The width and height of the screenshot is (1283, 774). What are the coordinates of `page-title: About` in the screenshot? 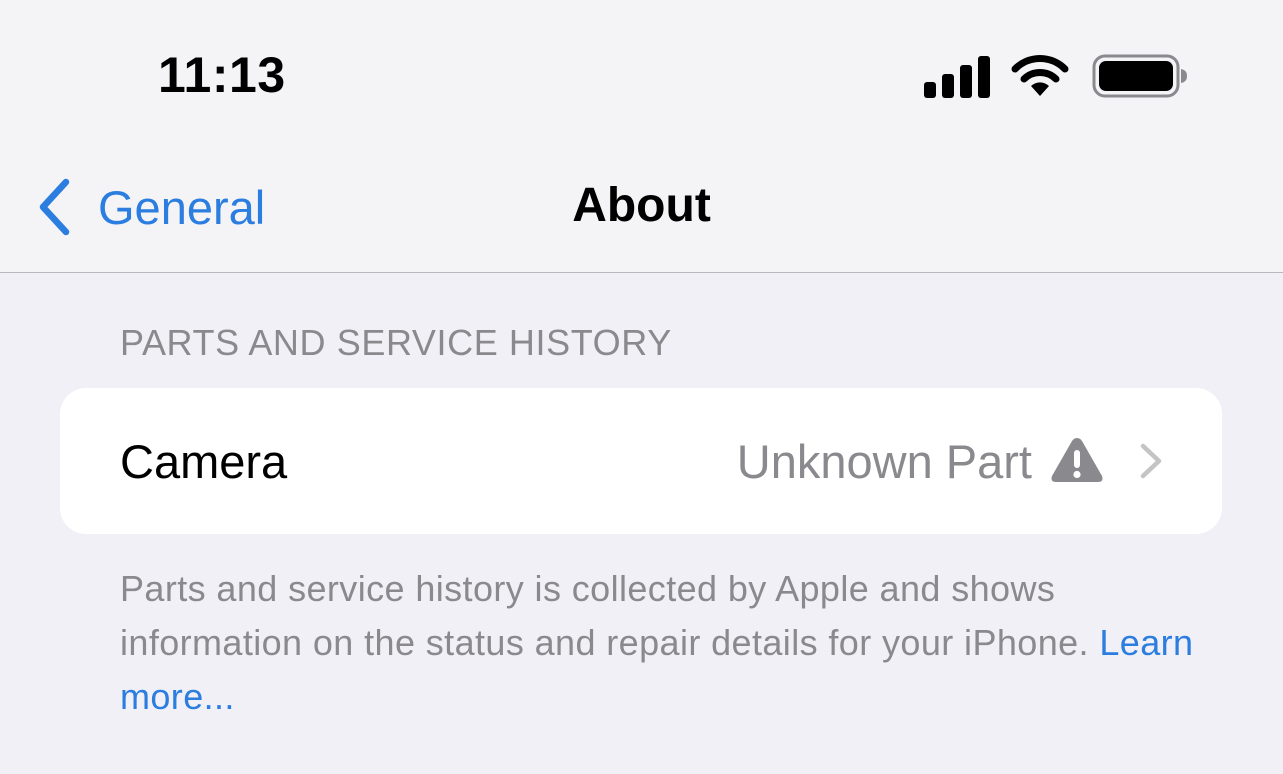 It's located at (641, 205).